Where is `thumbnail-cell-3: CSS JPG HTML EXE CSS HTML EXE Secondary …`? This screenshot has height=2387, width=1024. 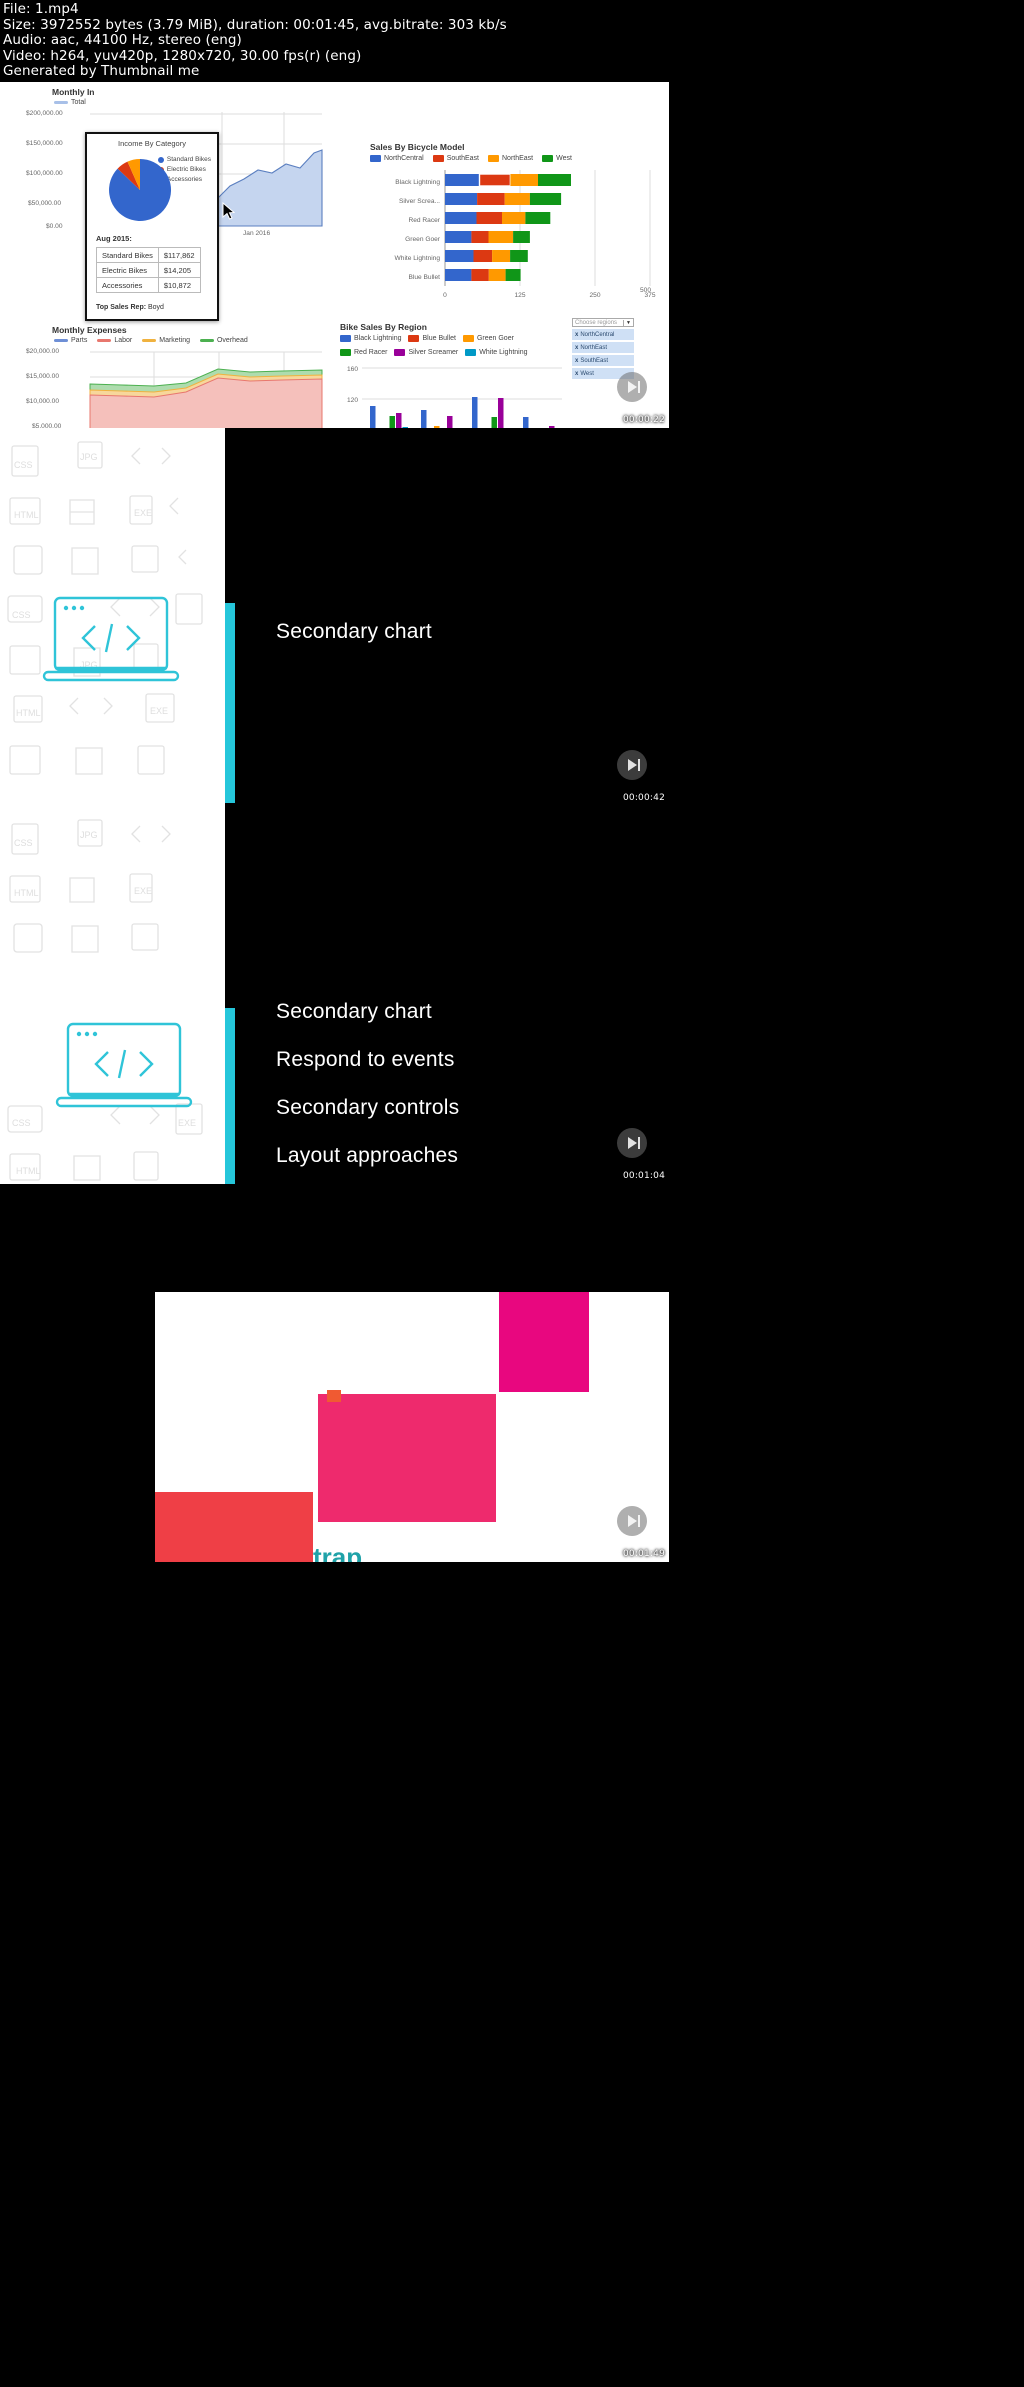
thumbnail-cell-3: CSS JPG HTML EXE CSS HTML EXE Secondary … is located at coordinates (334, 995).